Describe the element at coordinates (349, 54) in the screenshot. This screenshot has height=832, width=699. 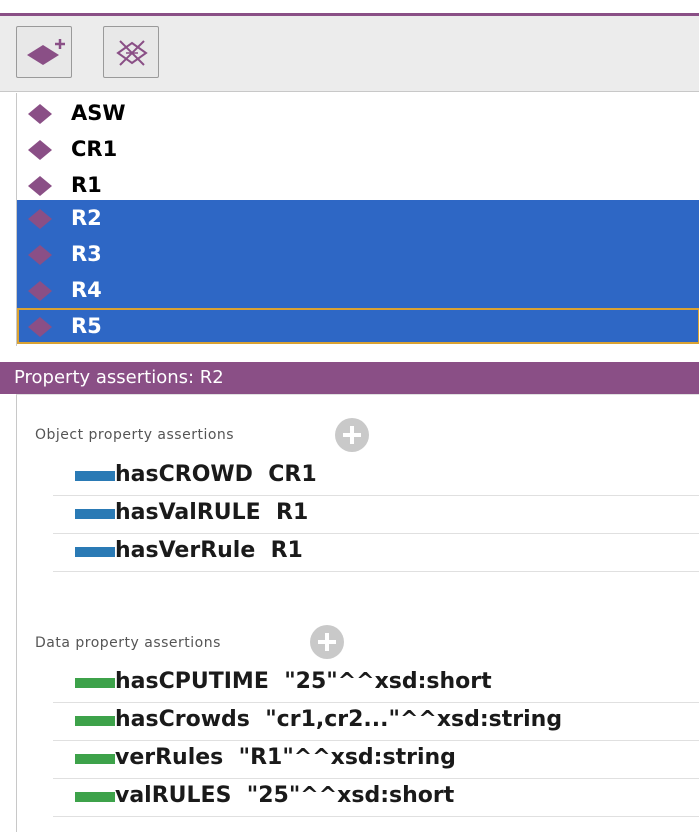
I see `individuals-toolbar` at that location.